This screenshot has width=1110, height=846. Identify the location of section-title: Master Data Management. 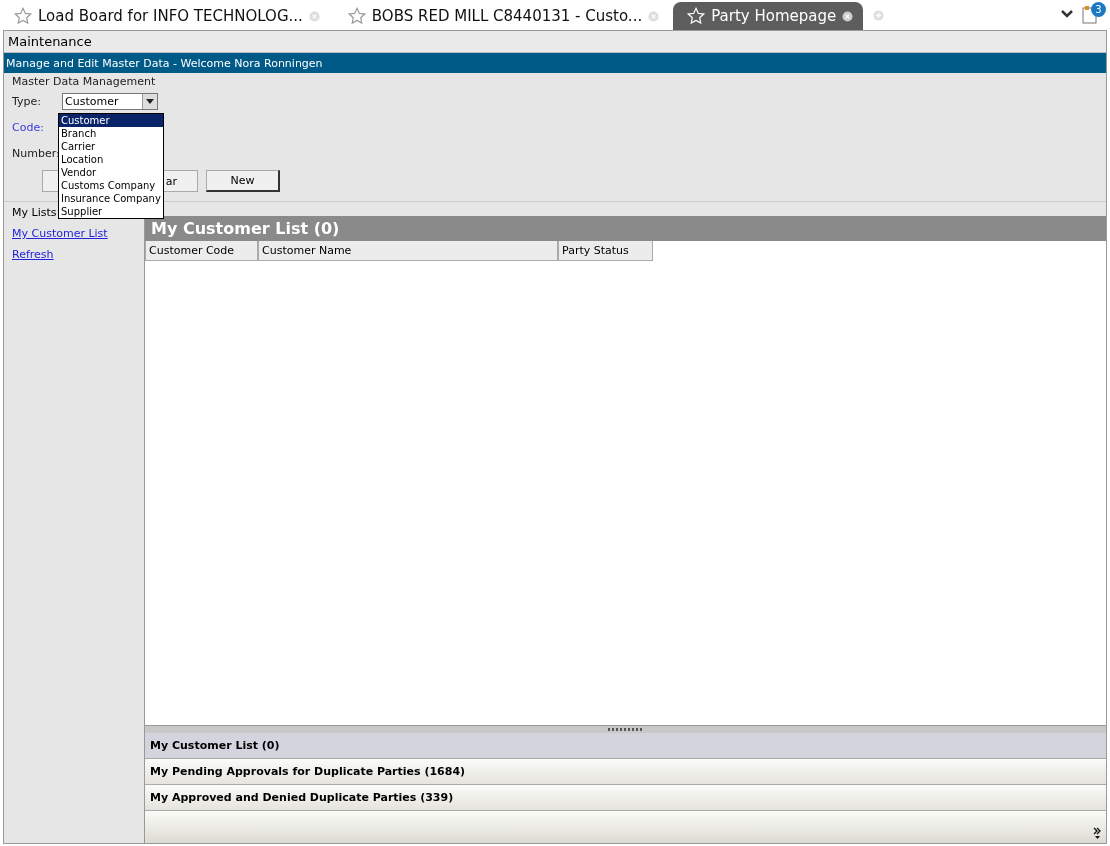
(84, 81).